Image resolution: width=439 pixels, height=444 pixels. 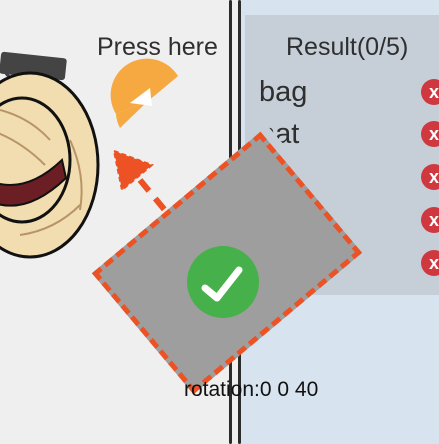 What do you see at coordinates (223, 282) in the screenshot?
I see `check-icon` at bounding box center [223, 282].